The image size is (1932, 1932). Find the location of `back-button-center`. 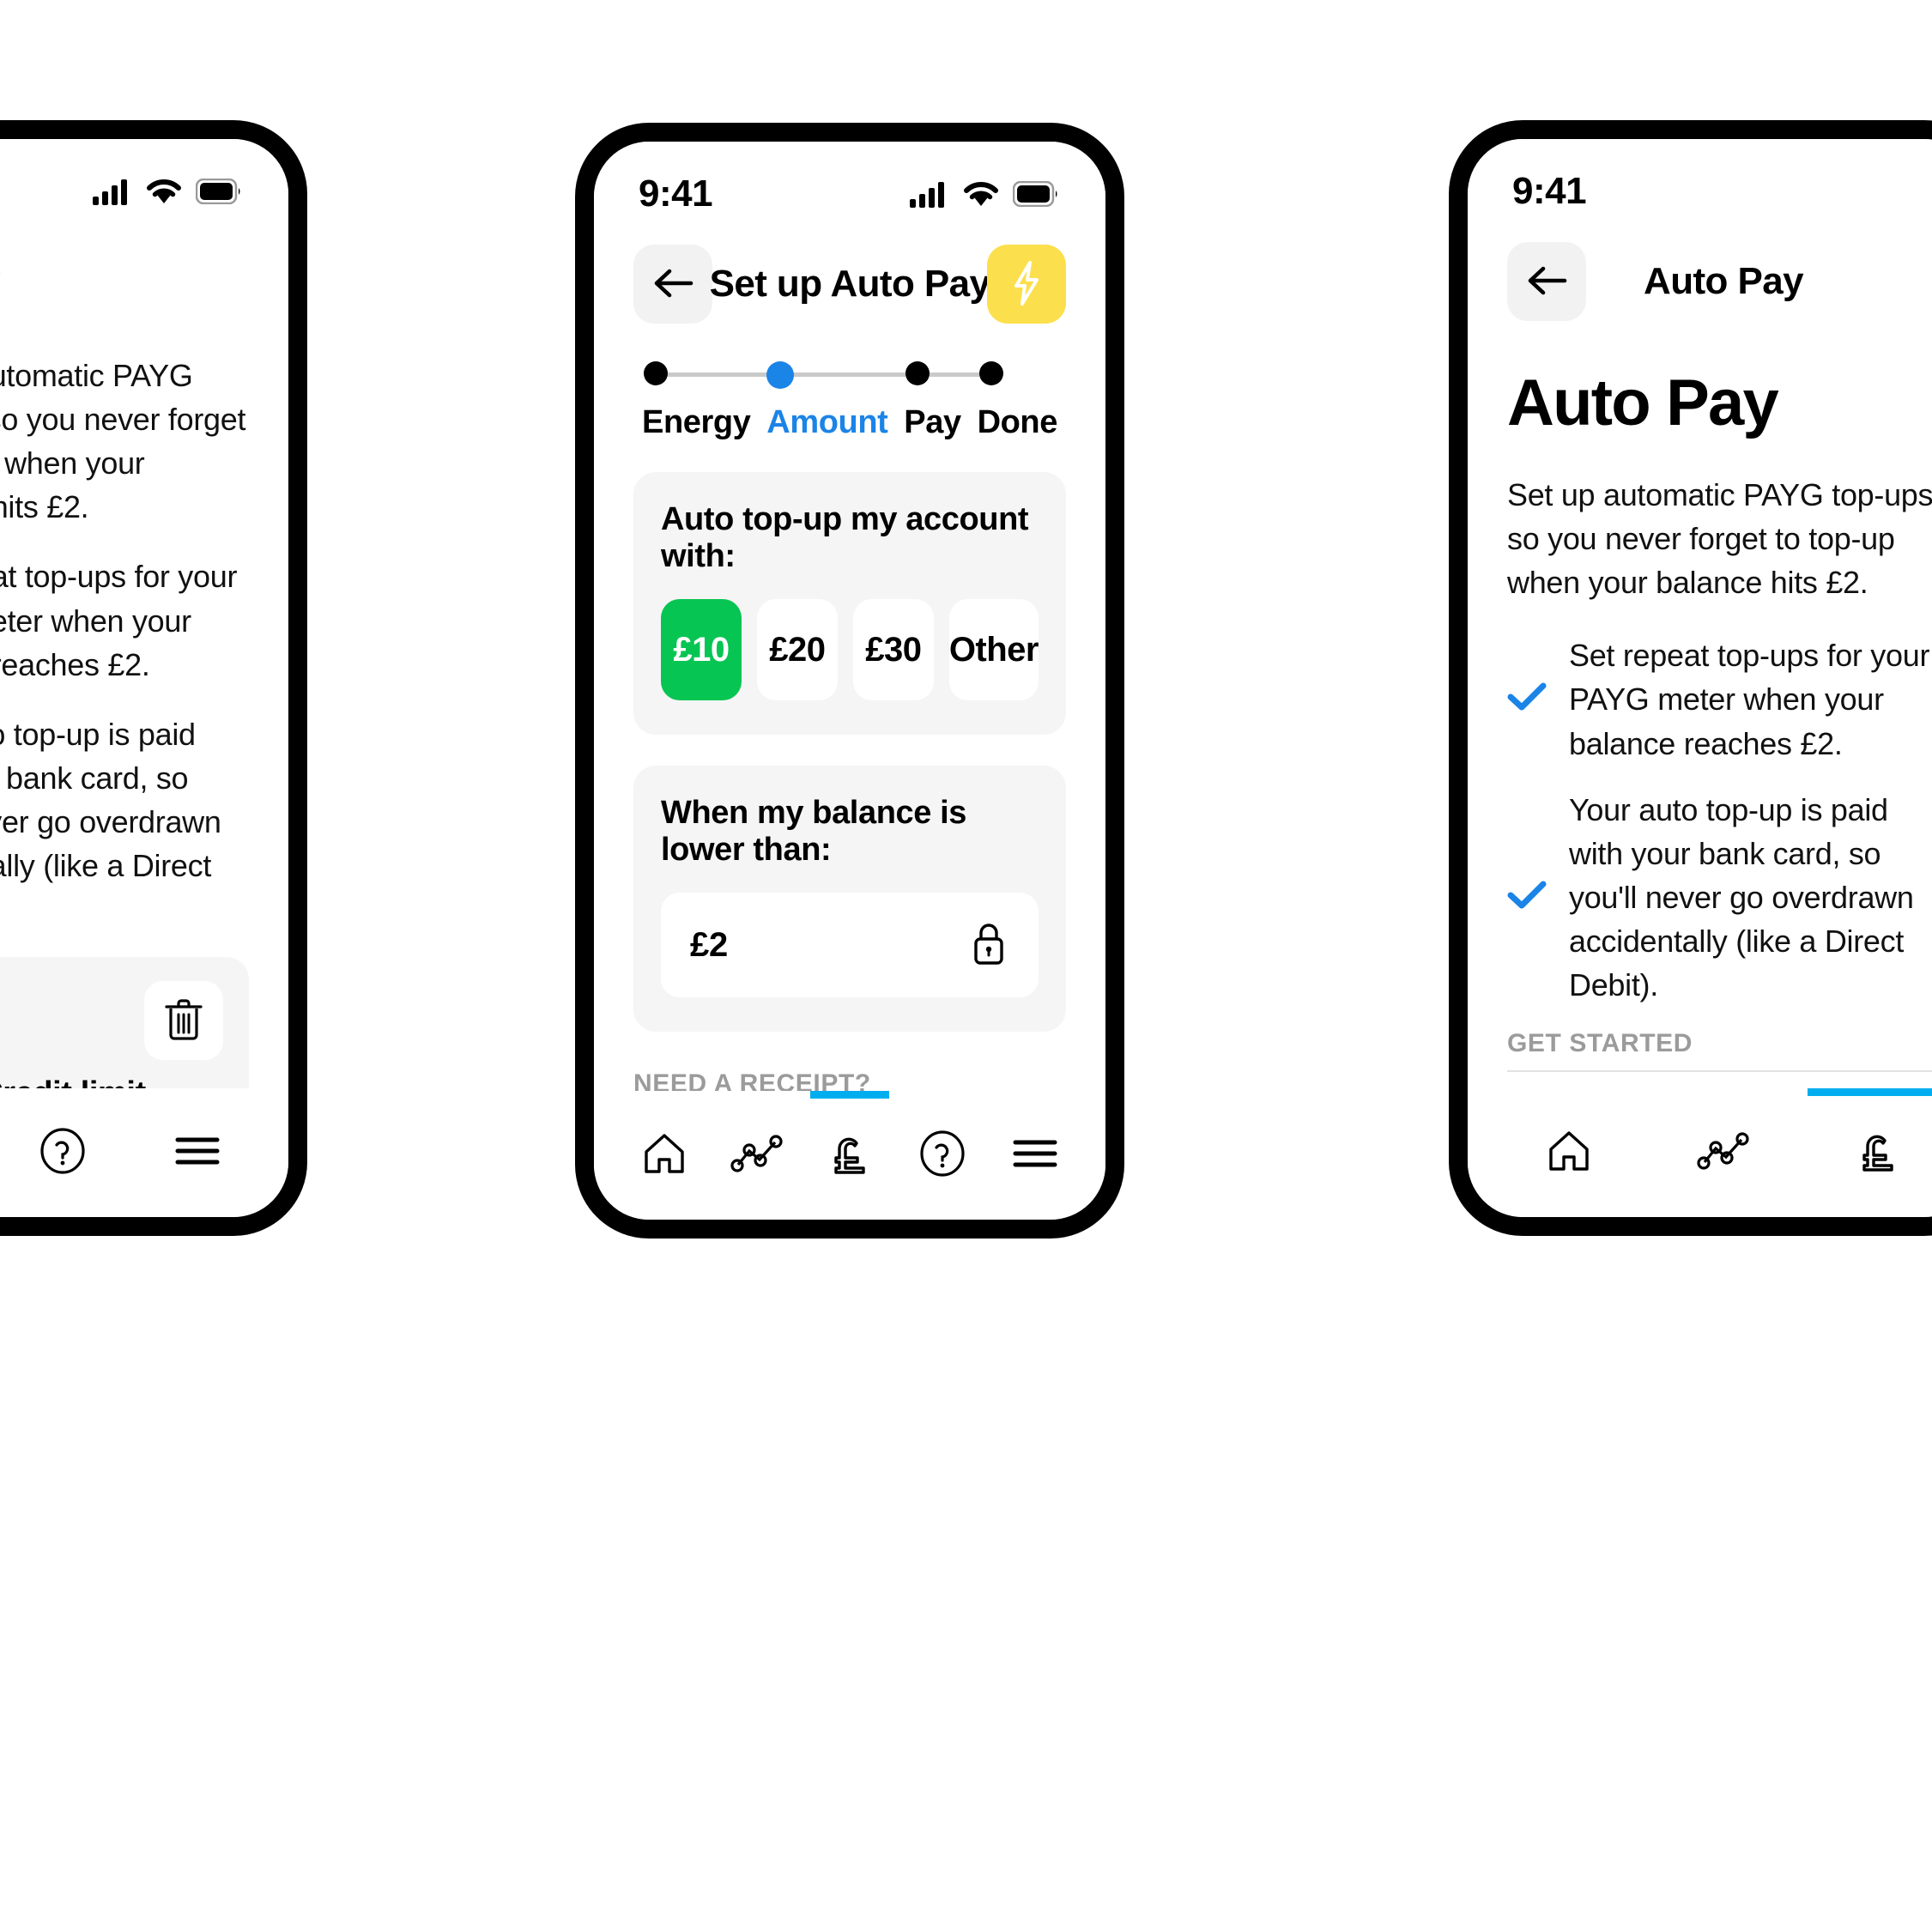

back-button-center is located at coordinates (673, 284).